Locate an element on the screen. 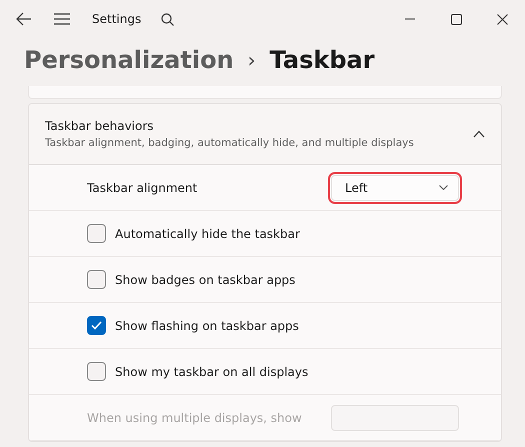 This screenshot has width=525, height=447. minimize-icon is located at coordinates (410, 19).